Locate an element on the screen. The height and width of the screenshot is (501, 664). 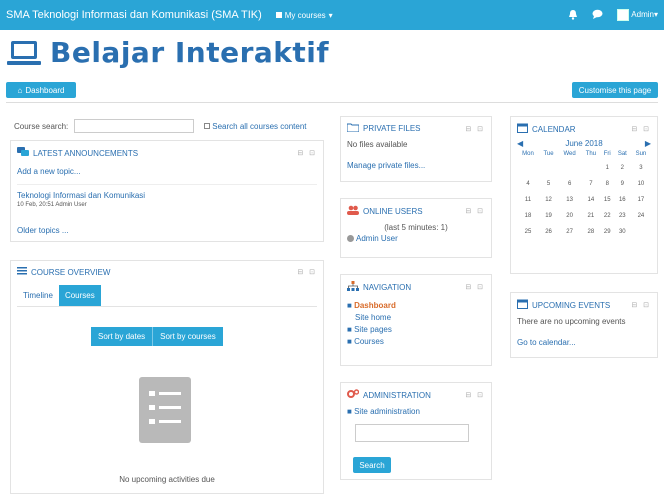
nav-item-site-pages: ■ Site pages is located at coordinates (416, 329).